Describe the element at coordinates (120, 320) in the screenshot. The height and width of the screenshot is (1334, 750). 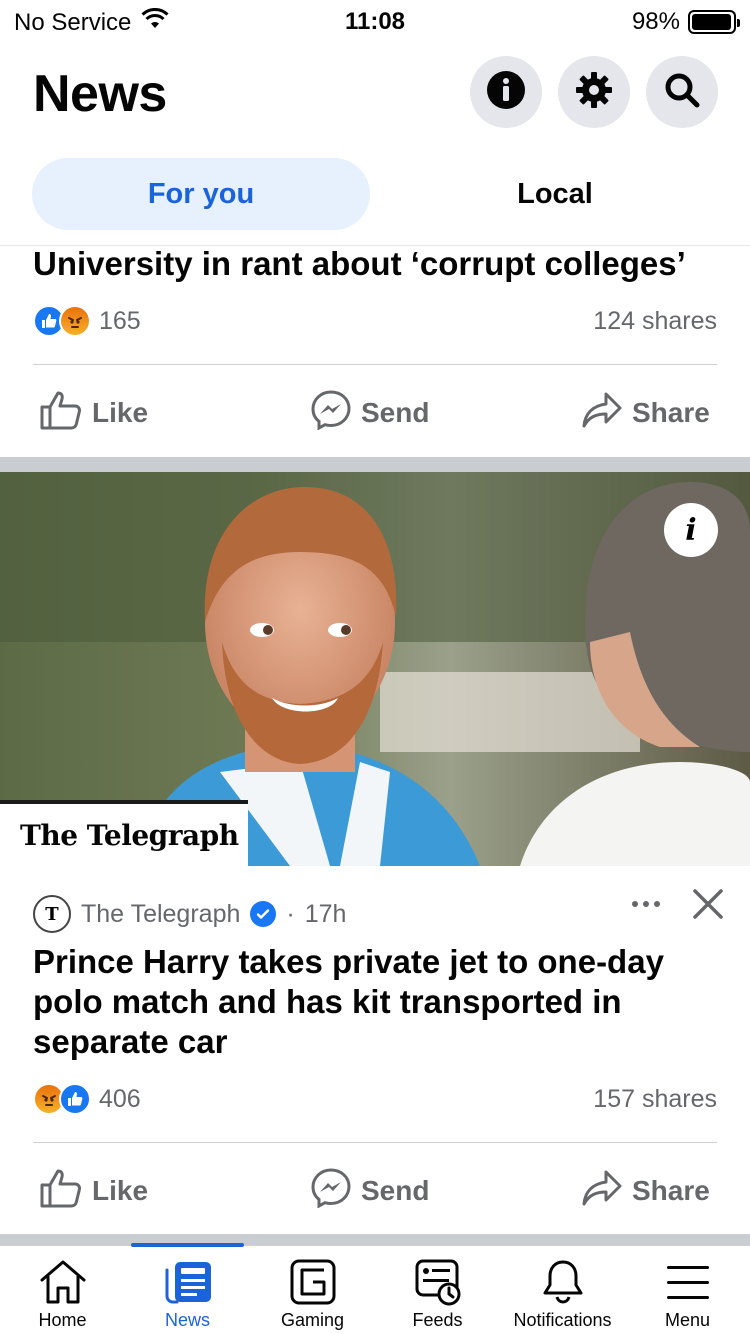
I see `reaction-count: 165` at that location.